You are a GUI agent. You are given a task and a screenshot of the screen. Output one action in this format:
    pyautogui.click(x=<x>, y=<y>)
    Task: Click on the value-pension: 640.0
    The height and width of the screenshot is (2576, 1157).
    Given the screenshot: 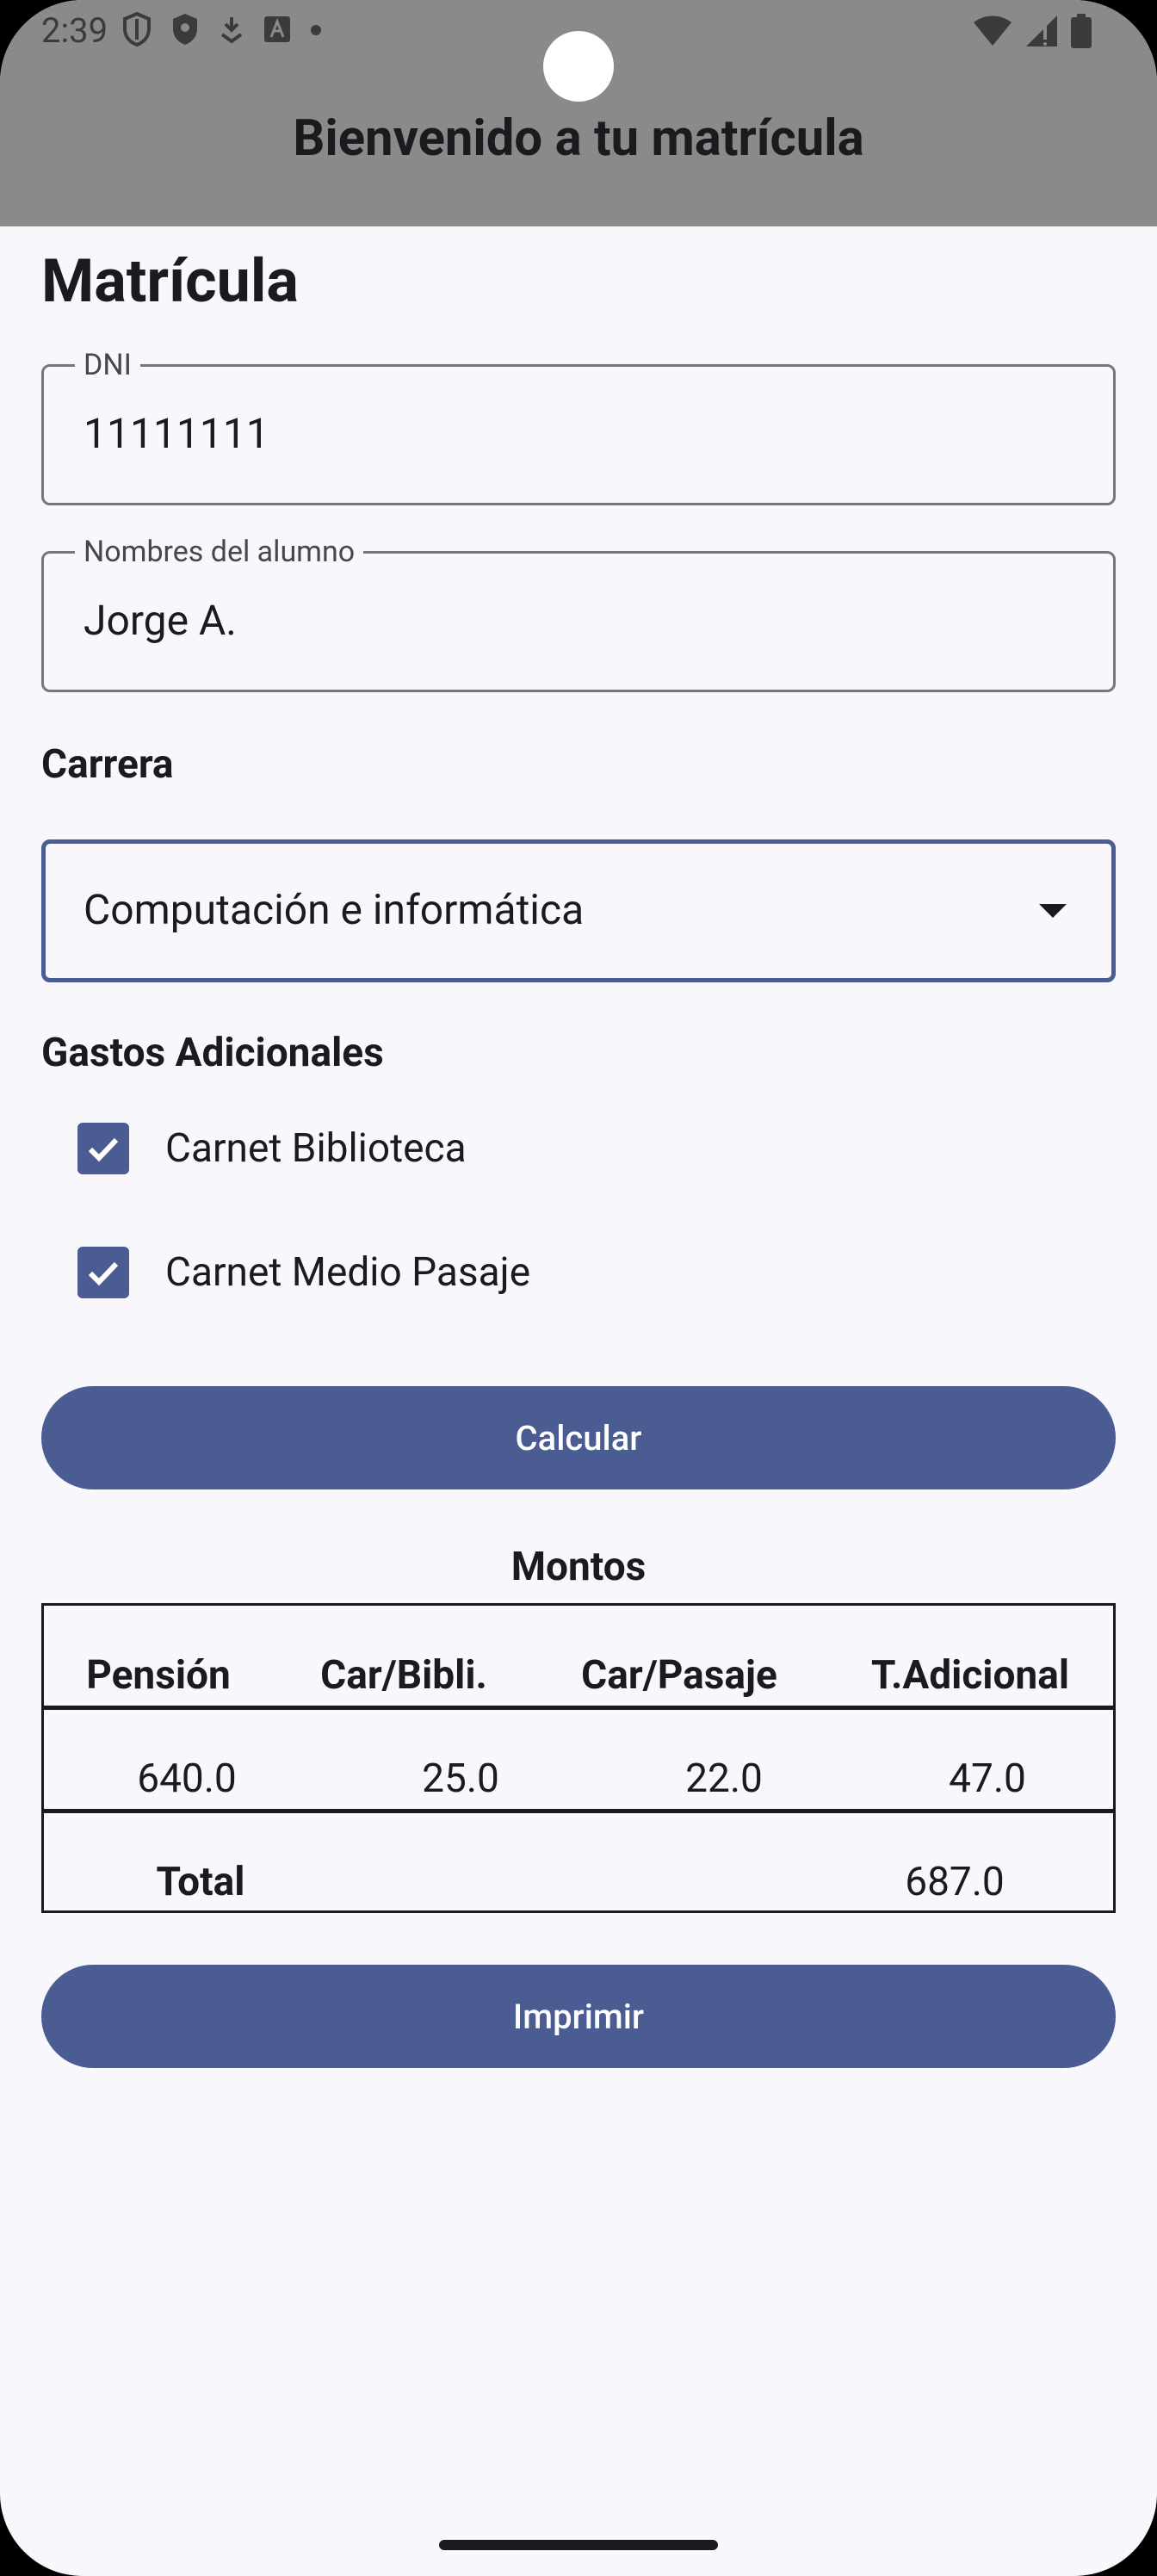 What is the action you would take?
    pyautogui.click(x=187, y=1779)
    